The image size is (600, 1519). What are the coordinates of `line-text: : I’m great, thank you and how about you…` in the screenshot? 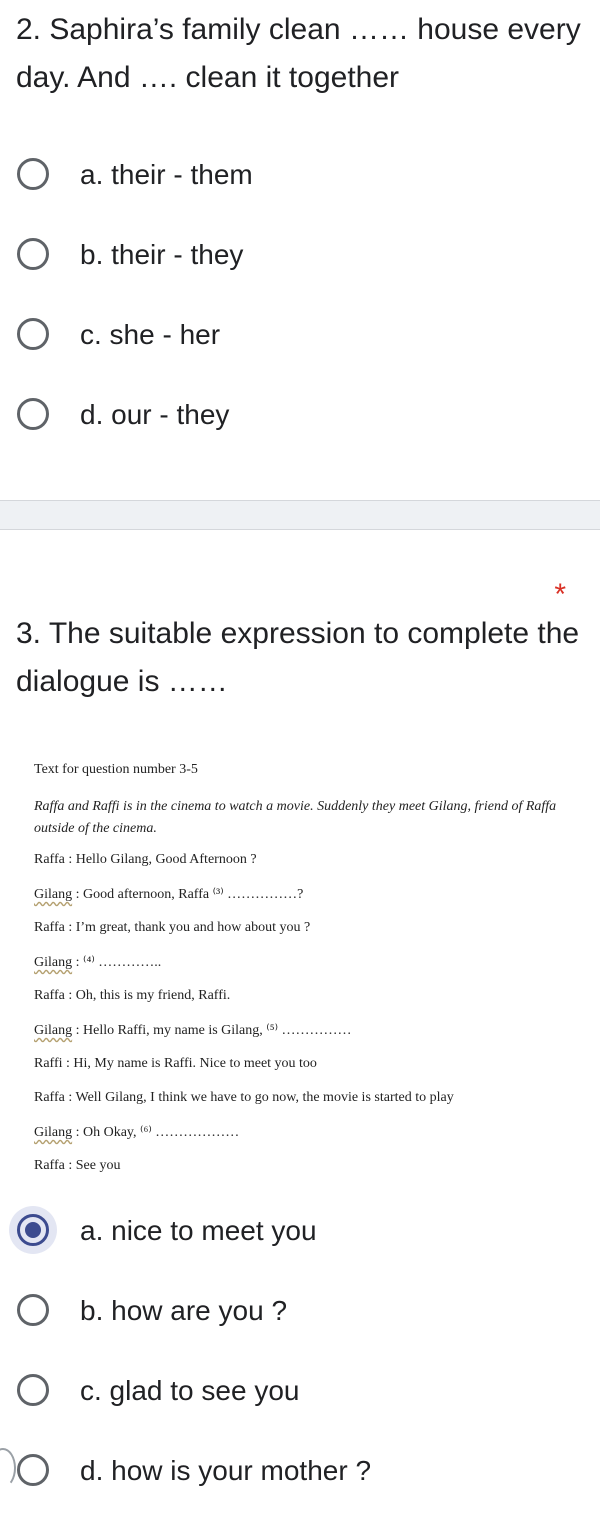 It's located at (189, 927).